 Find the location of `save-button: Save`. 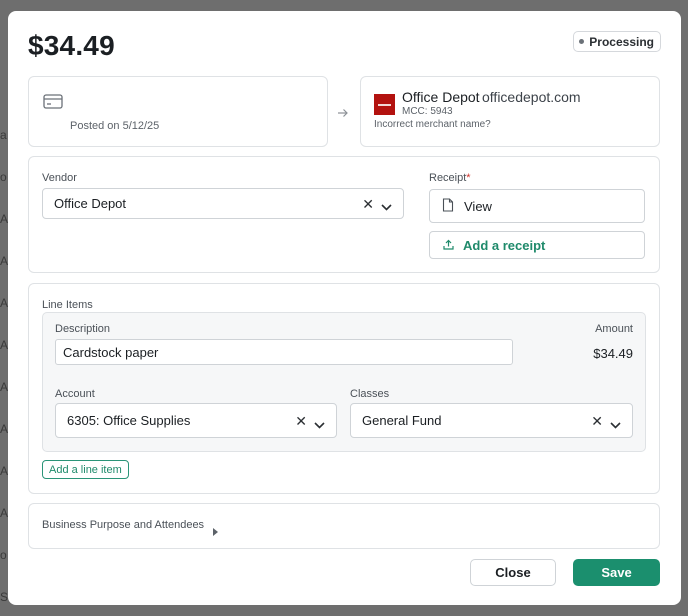

save-button: Save is located at coordinates (616, 572).